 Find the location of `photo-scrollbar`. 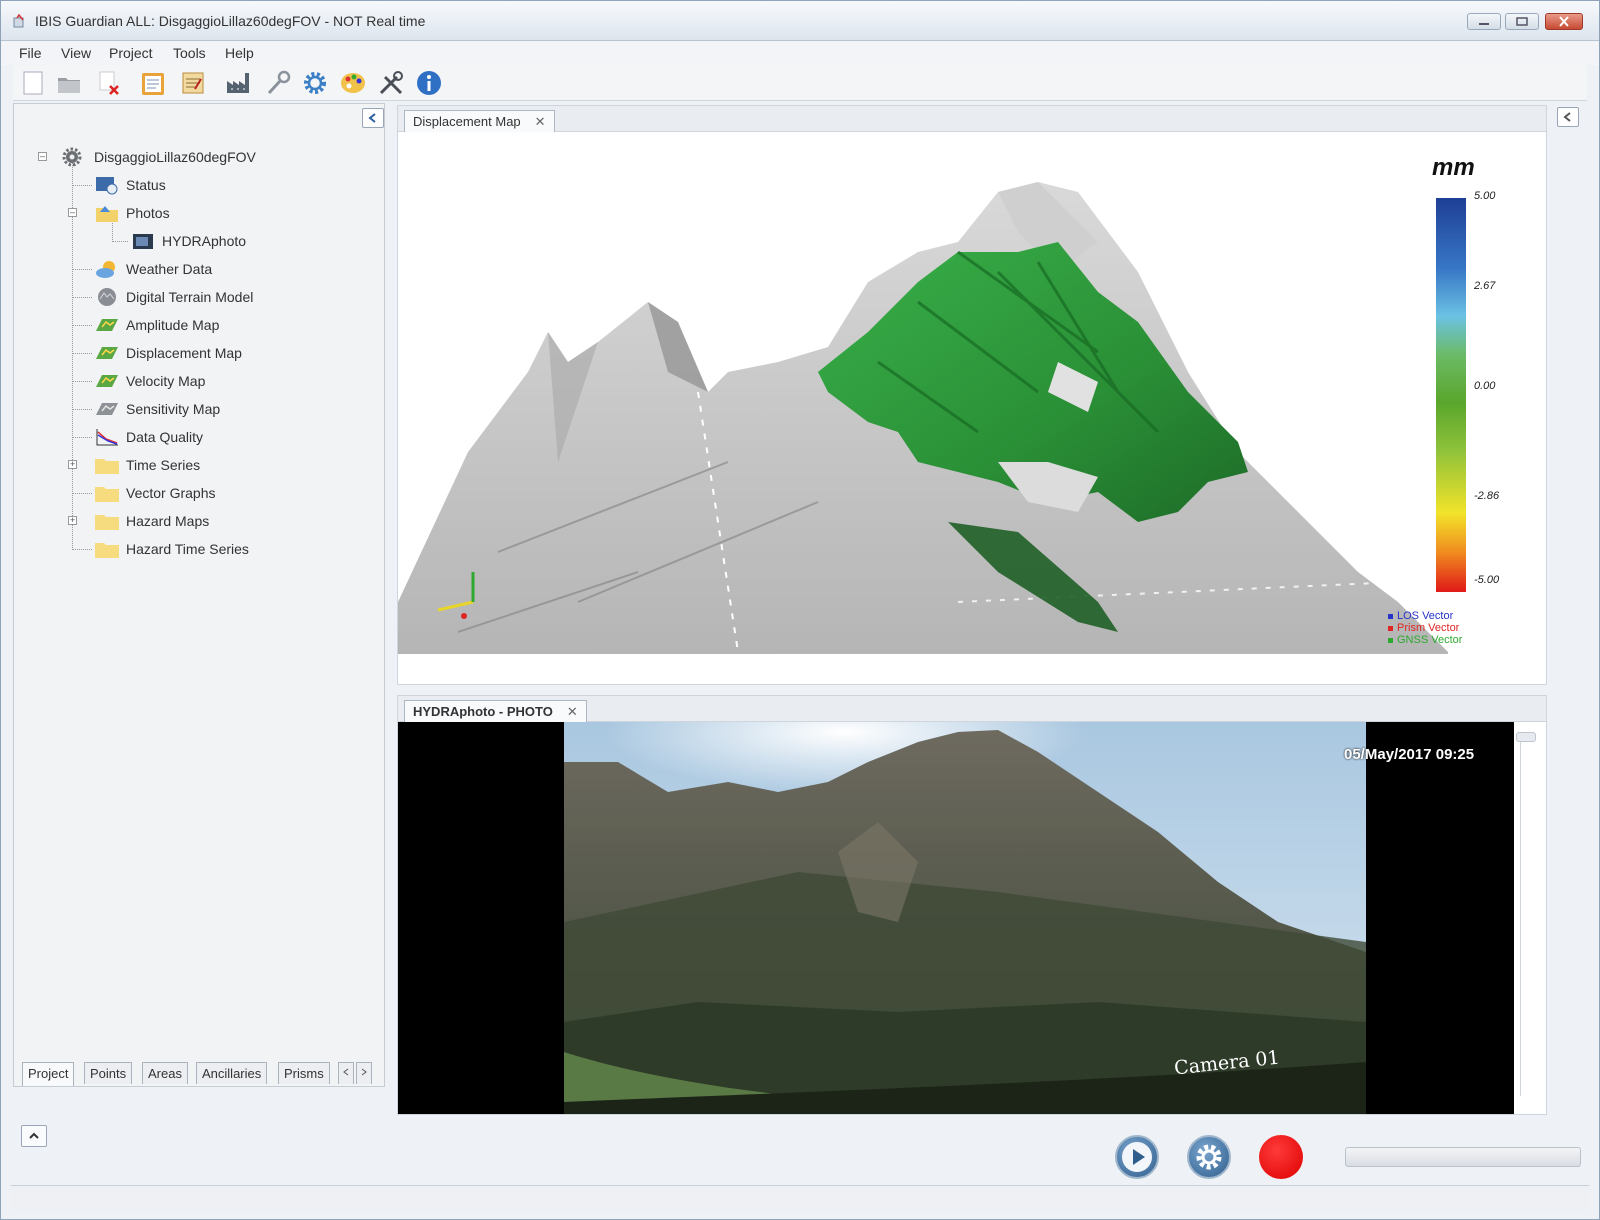

photo-scrollbar is located at coordinates (1527, 916).